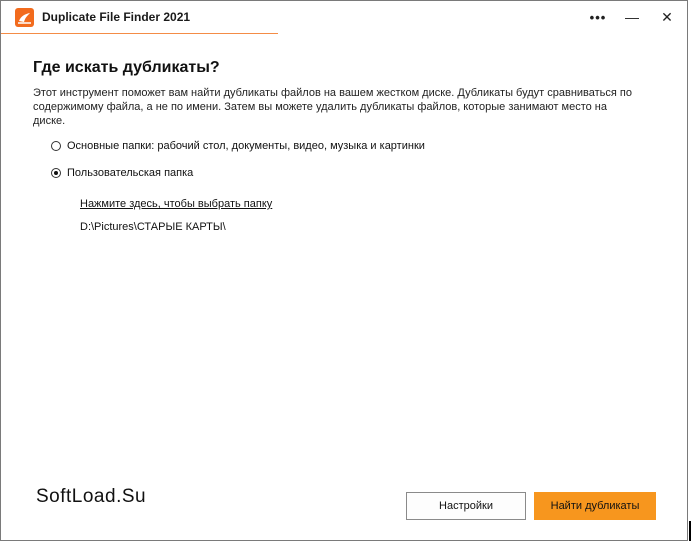 The width and height of the screenshot is (694, 547). What do you see at coordinates (56, 146) in the screenshot?
I see `radio-main-folders` at bounding box center [56, 146].